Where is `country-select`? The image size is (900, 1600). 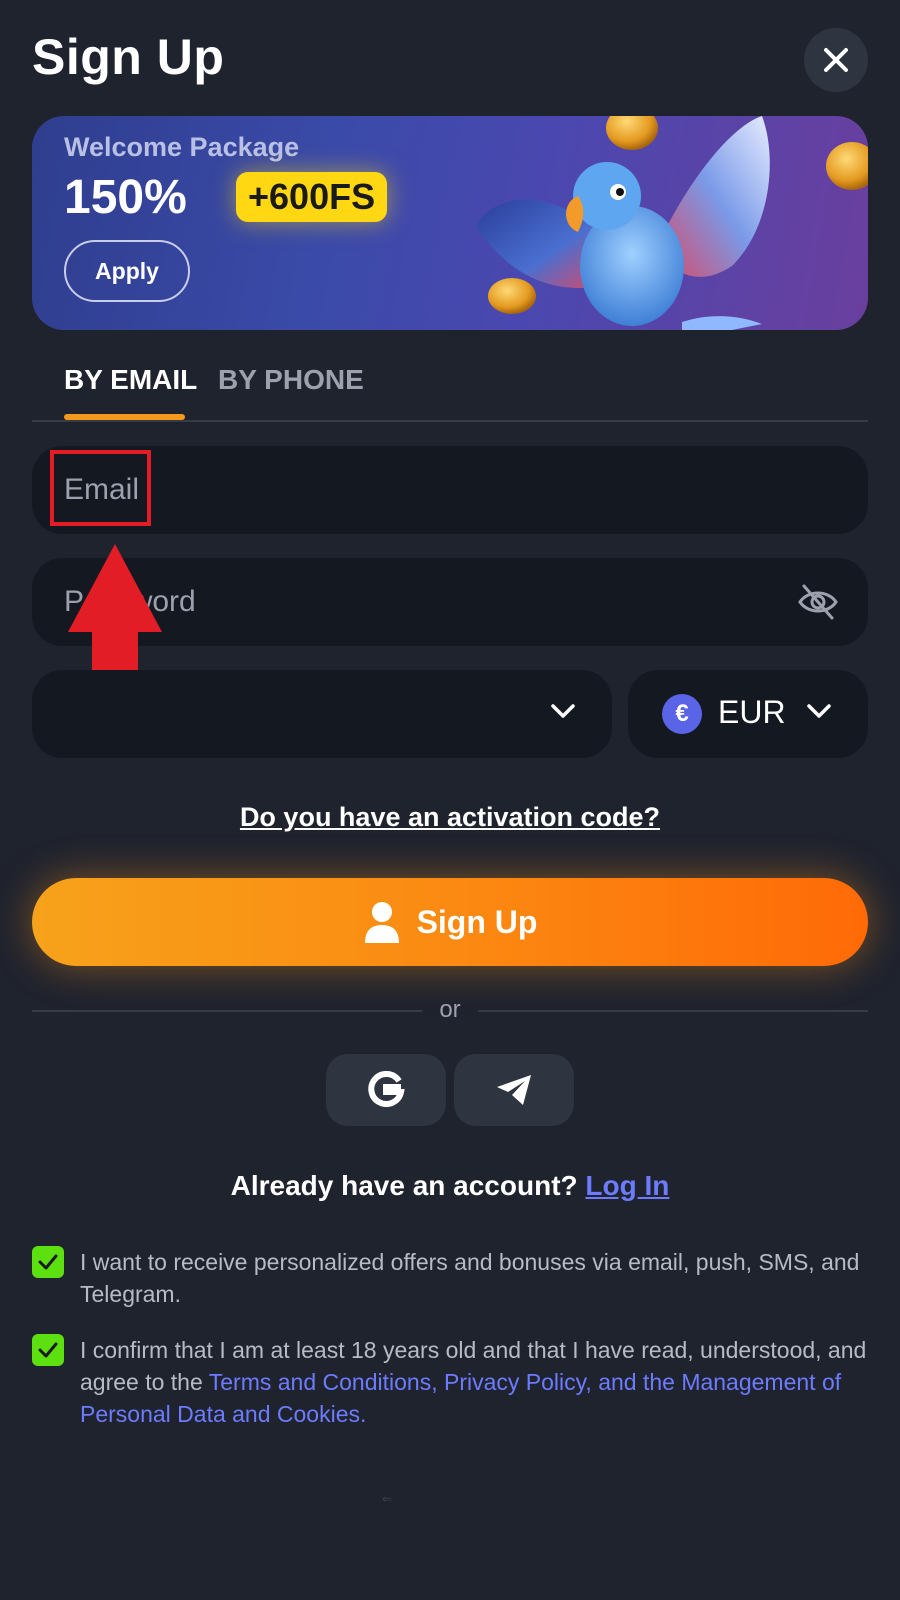
country-select is located at coordinates (322, 714).